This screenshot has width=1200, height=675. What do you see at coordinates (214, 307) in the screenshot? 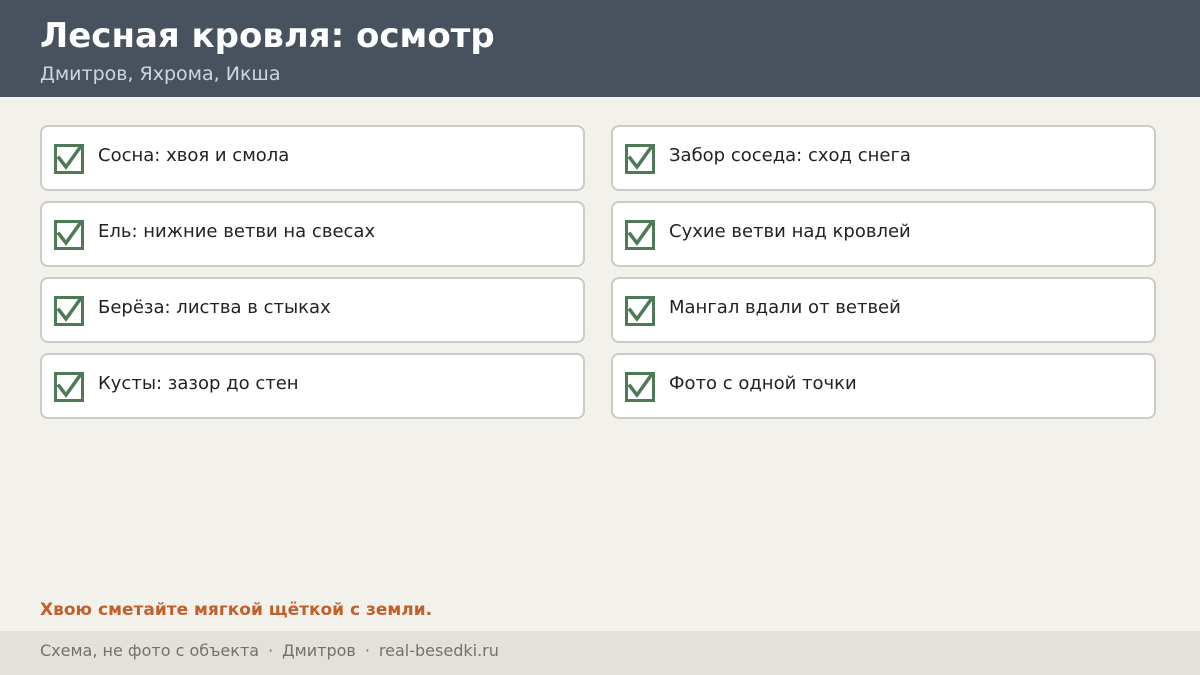
I see `checklist-item-label: Берёза: листва в стыках` at bounding box center [214, 307].